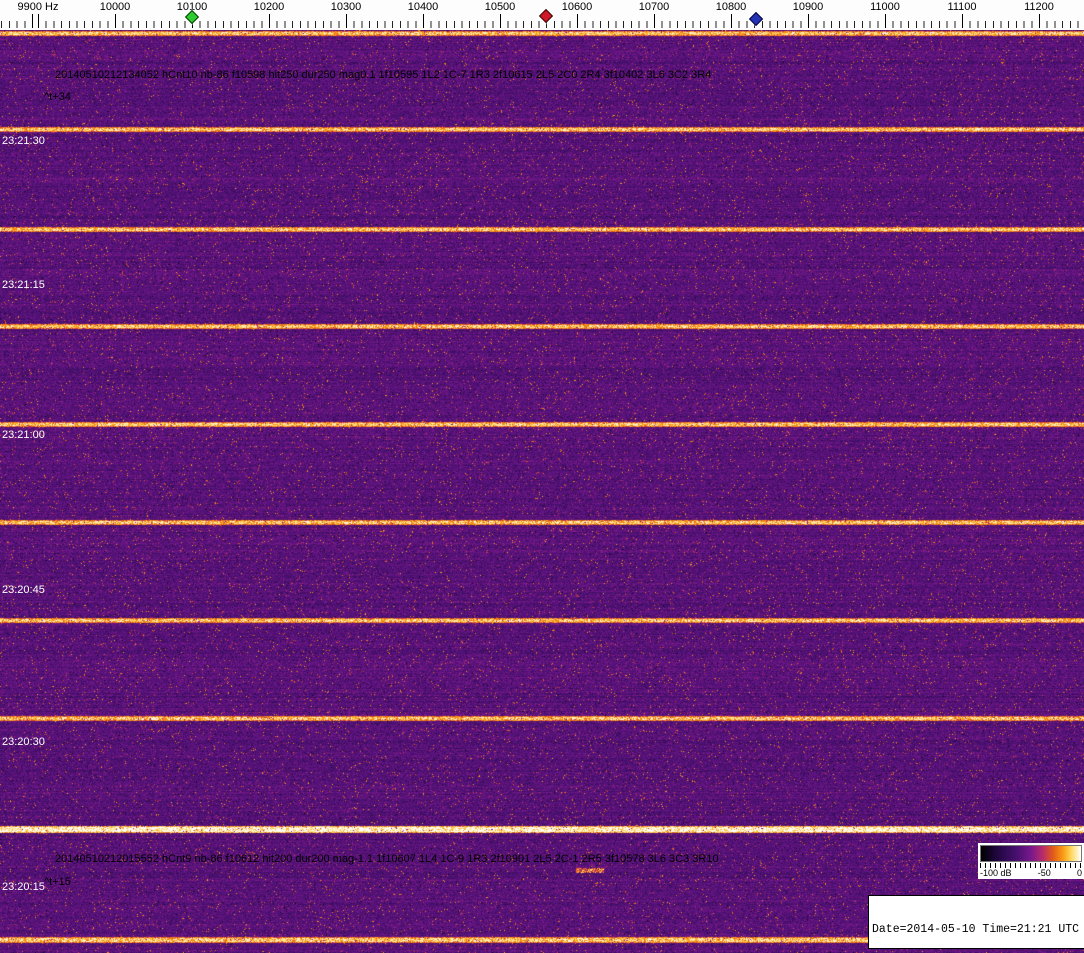 The width and height of the screenshot is (1084, 953). I want to click on time-label: 23:20:45, so click(23, 590).